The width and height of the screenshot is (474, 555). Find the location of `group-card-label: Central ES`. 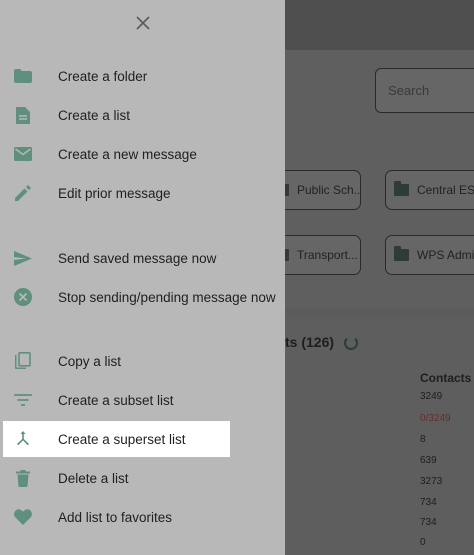

group-card-label: Central ES is located at coordinates (445, 190).